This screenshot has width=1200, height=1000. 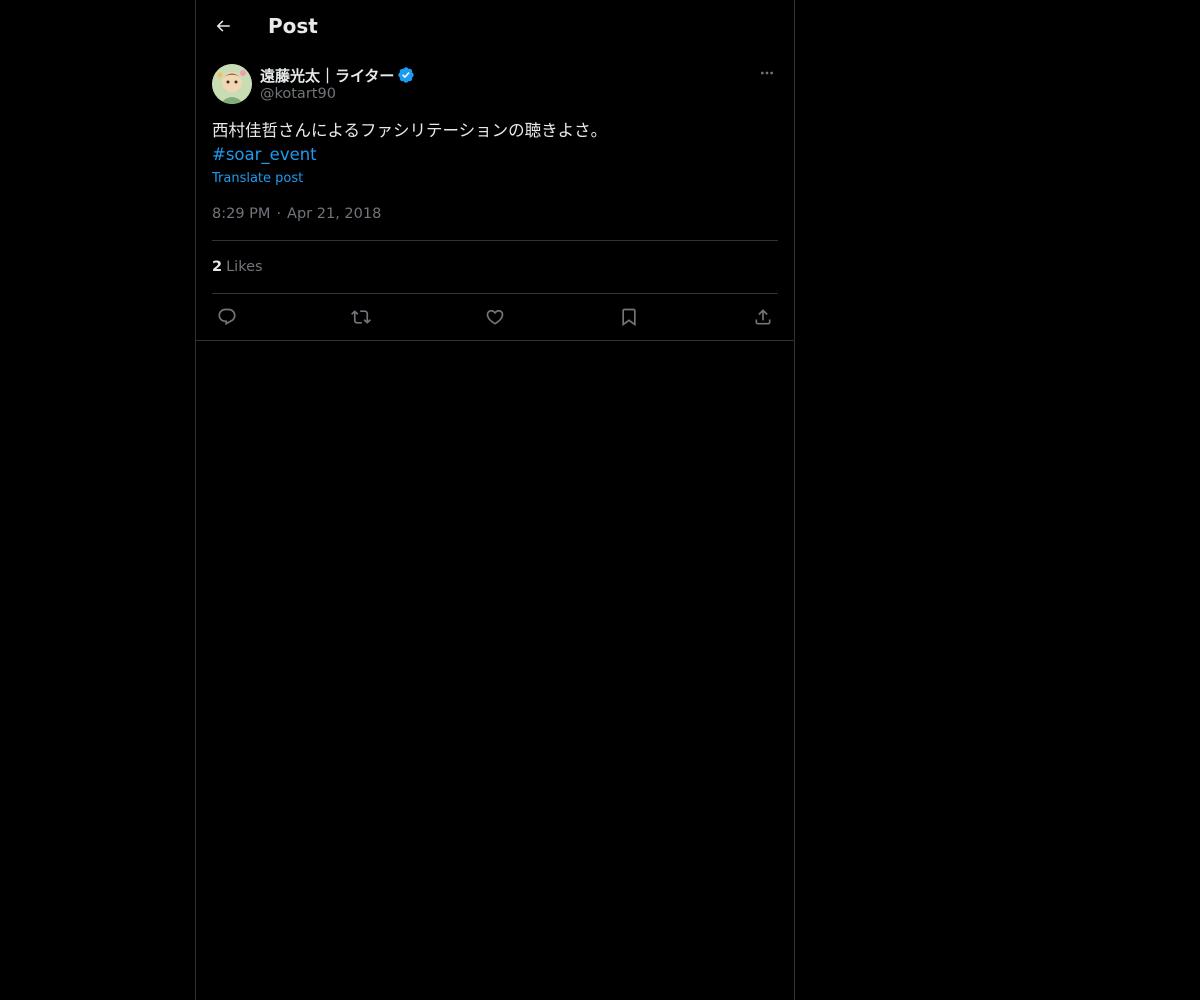 I want to click on hashtag-link: #soar_event, so click(x=264, y=155).